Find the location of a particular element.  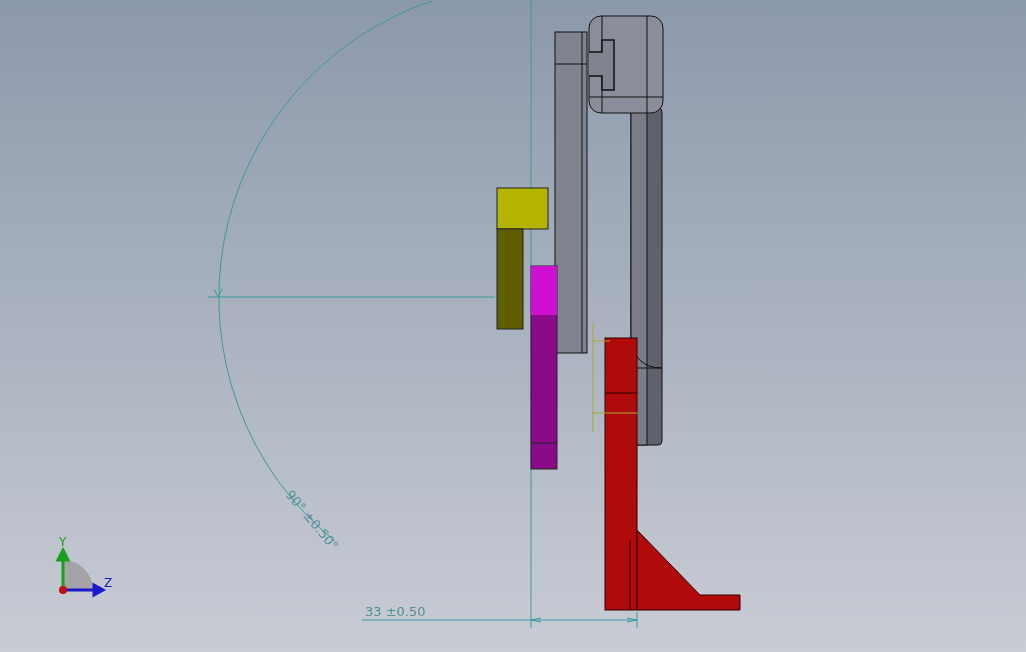

axis-label: Z is located at coordinates (108, 583).